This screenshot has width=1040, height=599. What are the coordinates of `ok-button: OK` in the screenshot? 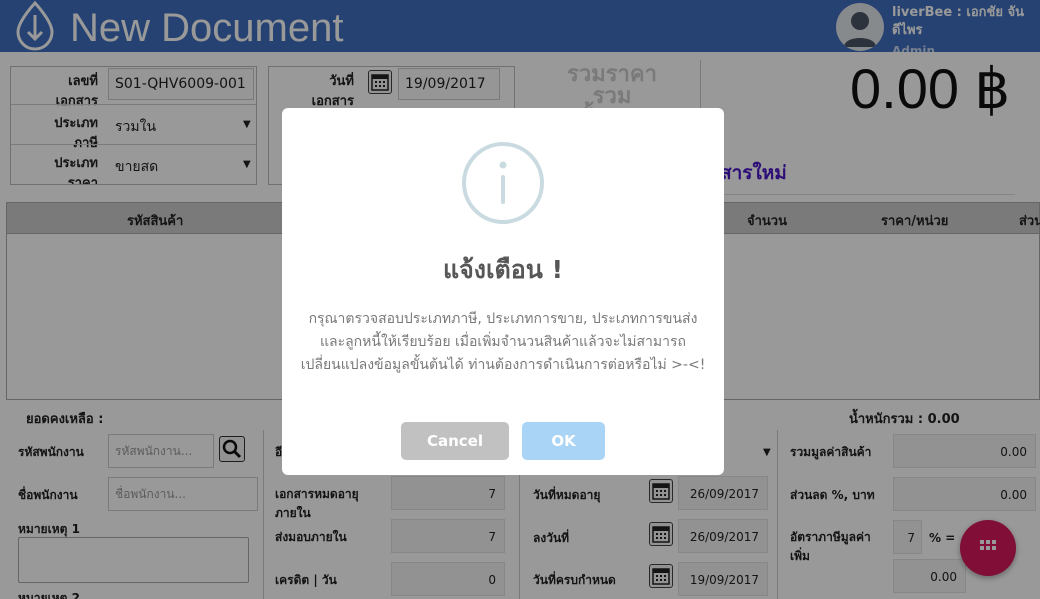 It's located at (563, 441).